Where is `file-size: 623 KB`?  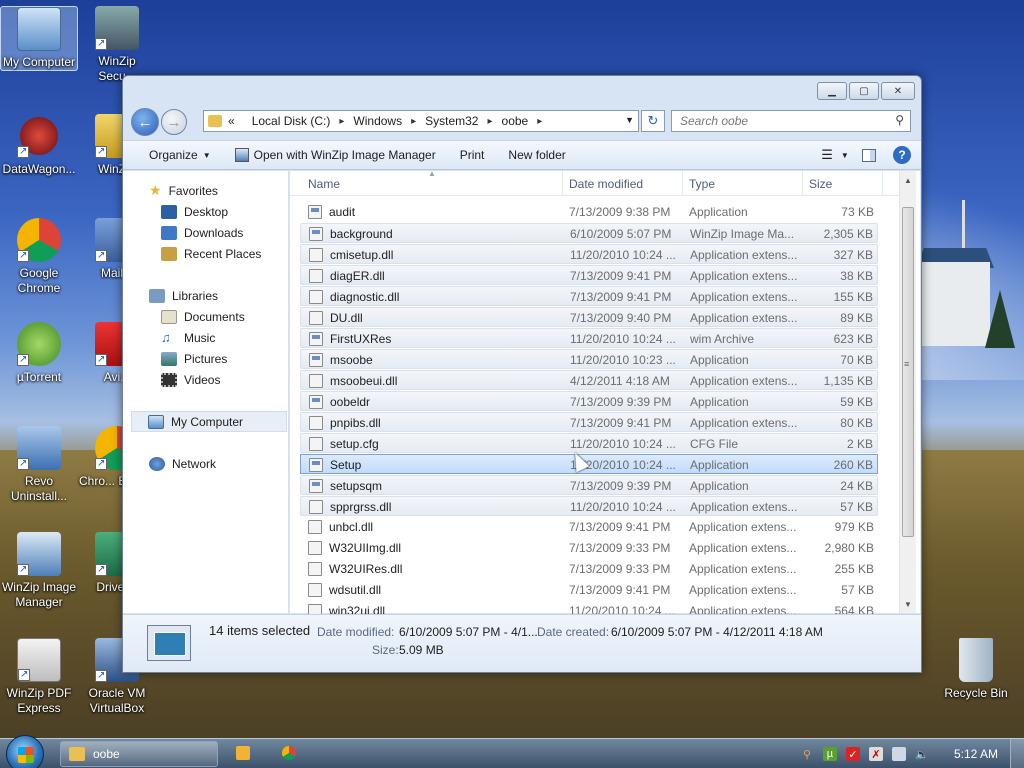 file-size: 623 KB is located at coordinates (853, 339).